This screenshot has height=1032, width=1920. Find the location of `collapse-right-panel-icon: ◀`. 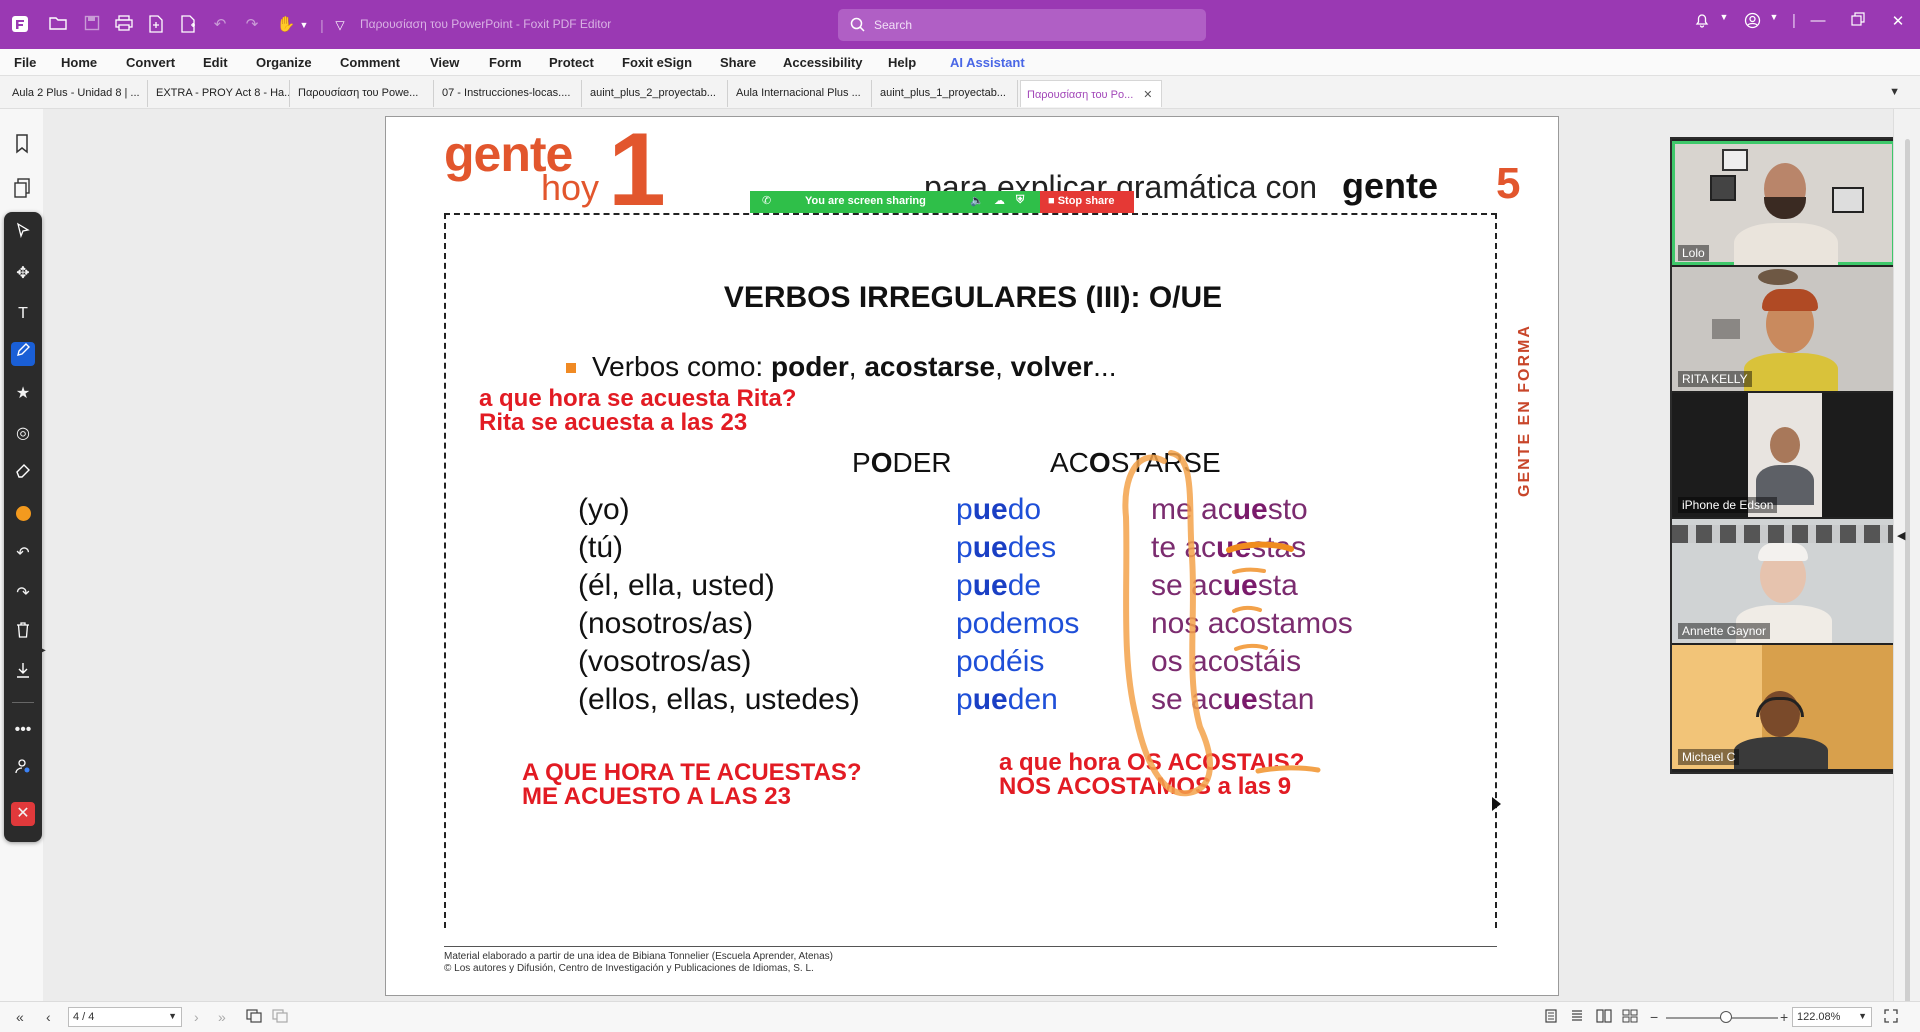

collapse-right-panel-icon: ◀ is located at coordinates (1901, 535).